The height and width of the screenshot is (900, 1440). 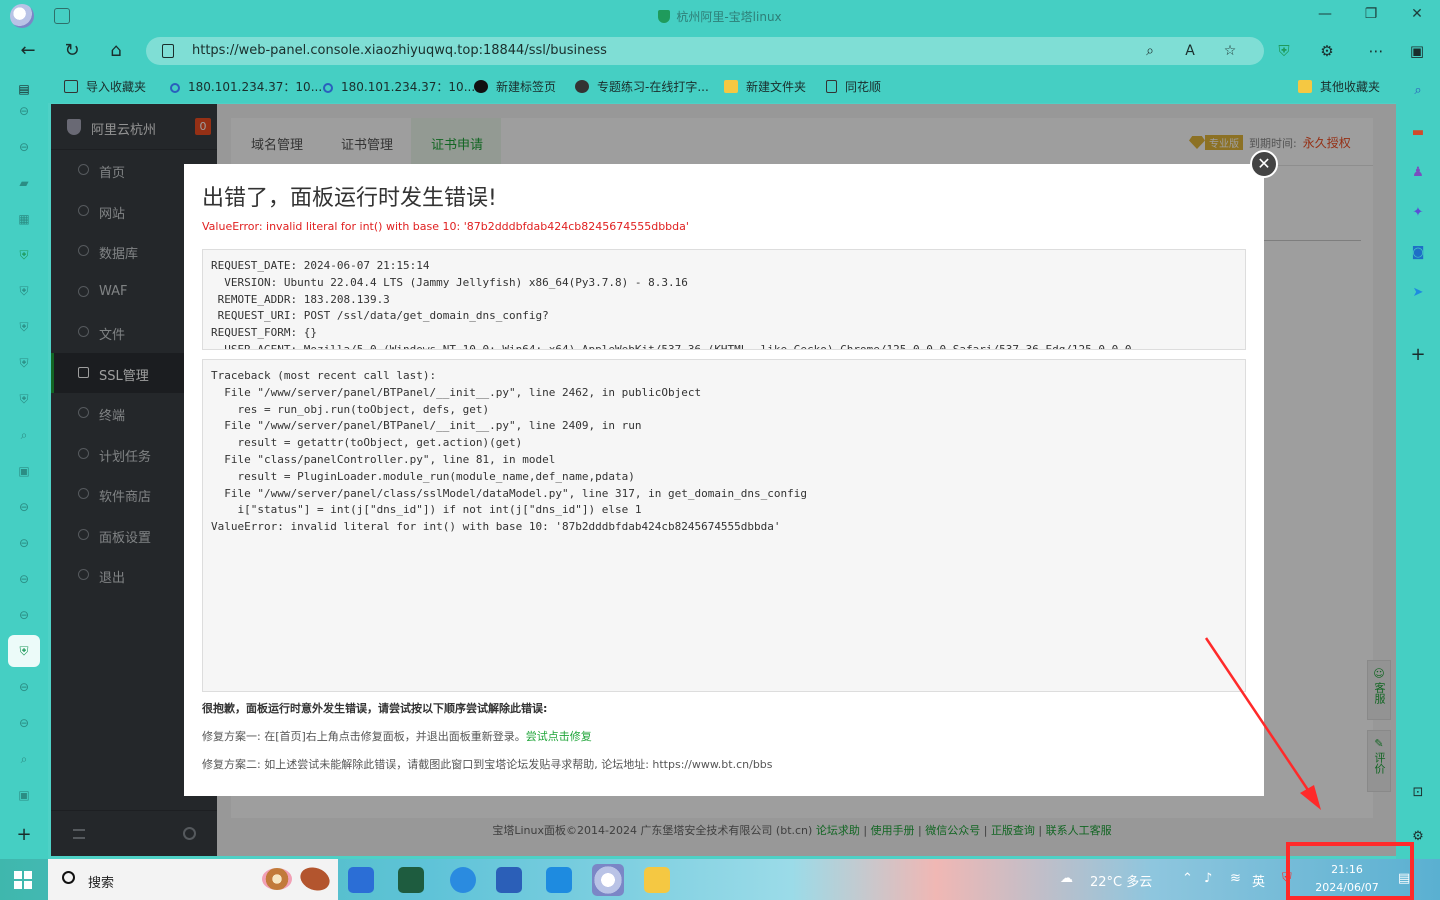 What do you see at coordinates (559, 880) in the screenshot?
I see `azure-app-icon` at bounding box center [559, 880].